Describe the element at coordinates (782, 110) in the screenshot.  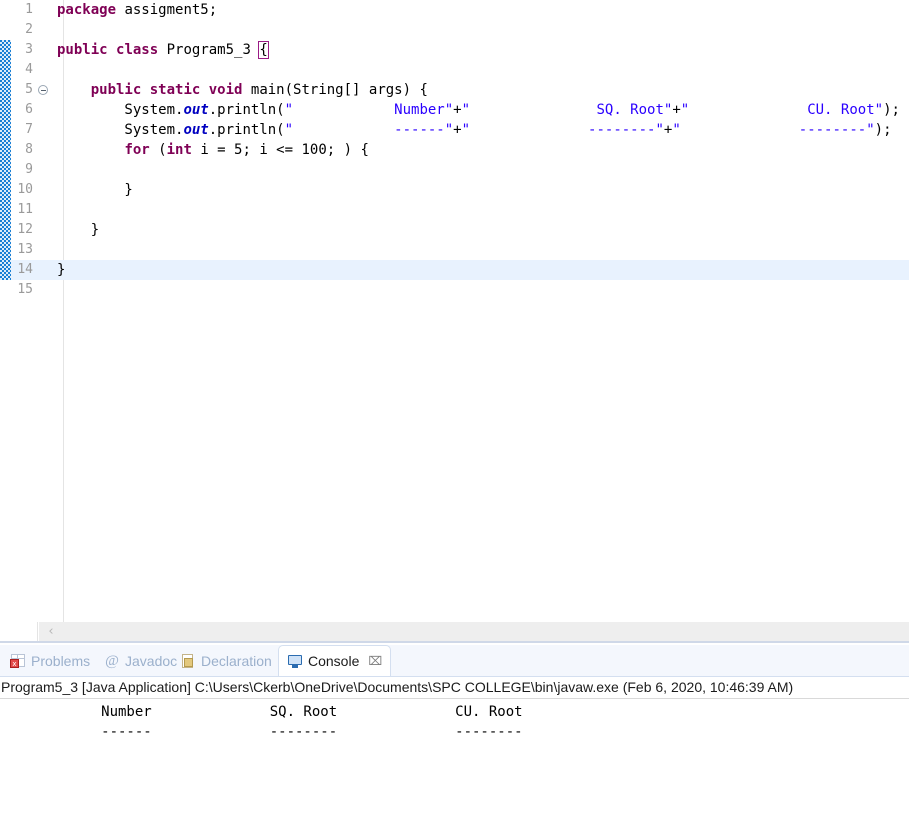
I see `token-str: " CU. Root"` at that location.